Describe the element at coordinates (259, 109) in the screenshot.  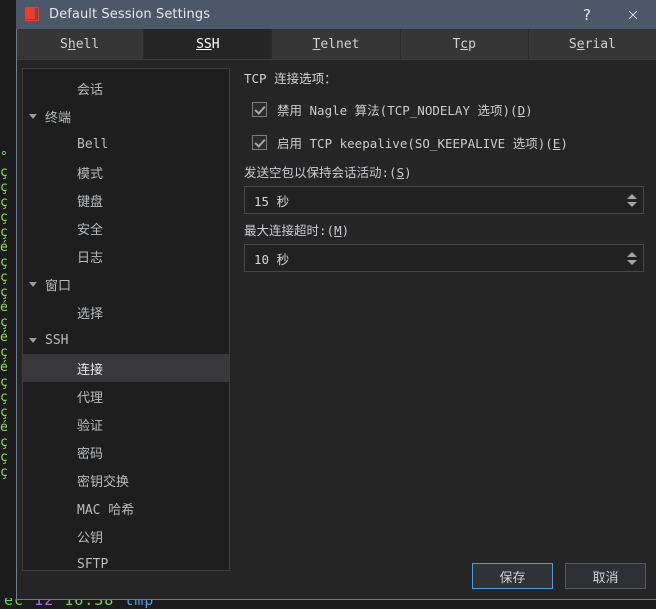
I see `tcp-nodelay-checkbox` at that location.